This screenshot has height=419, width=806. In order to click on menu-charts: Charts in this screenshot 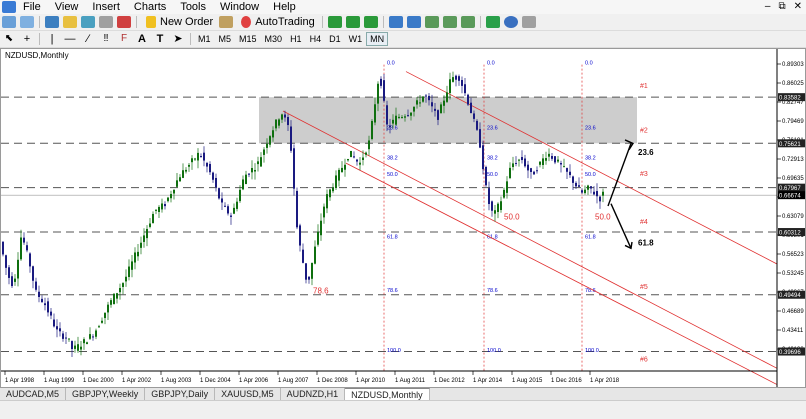, I will do `click(150, 7)`.